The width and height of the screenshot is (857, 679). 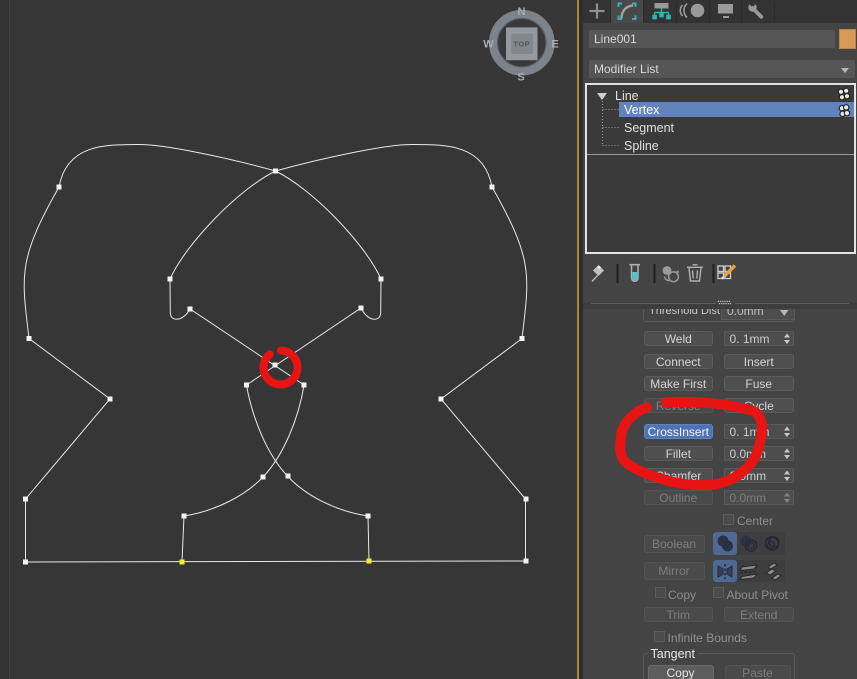 What do you see at coordinates (522, 12) in the screenshot?
I see `svg-text: N` at bounding box center [522, 12].